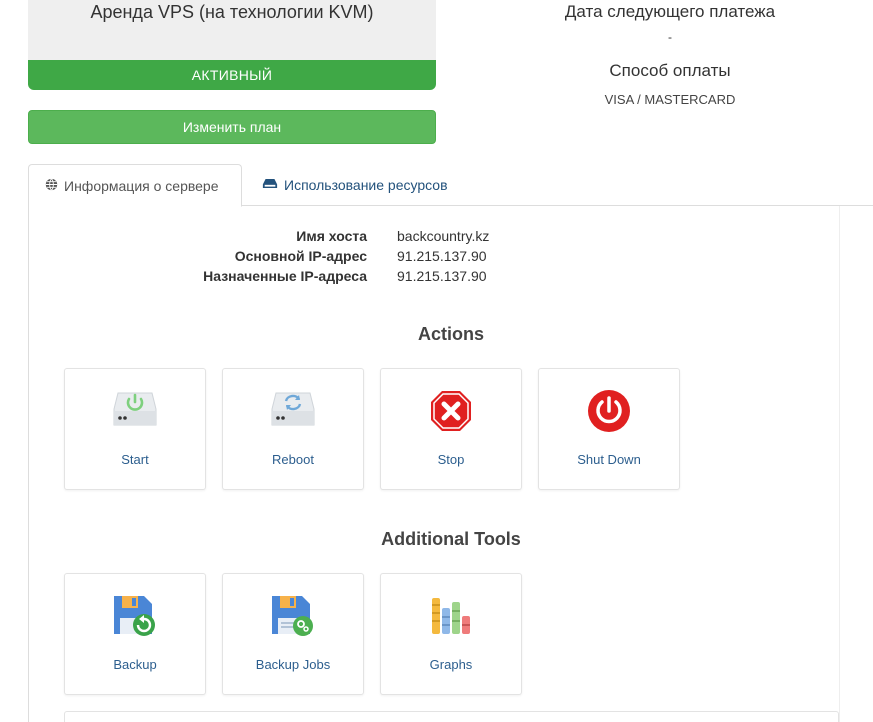 This screenshot has height=722, width=873. Describe the element at coordinates (293, 617) in the screenshot. I see `floppy-gear-icon` at that location.